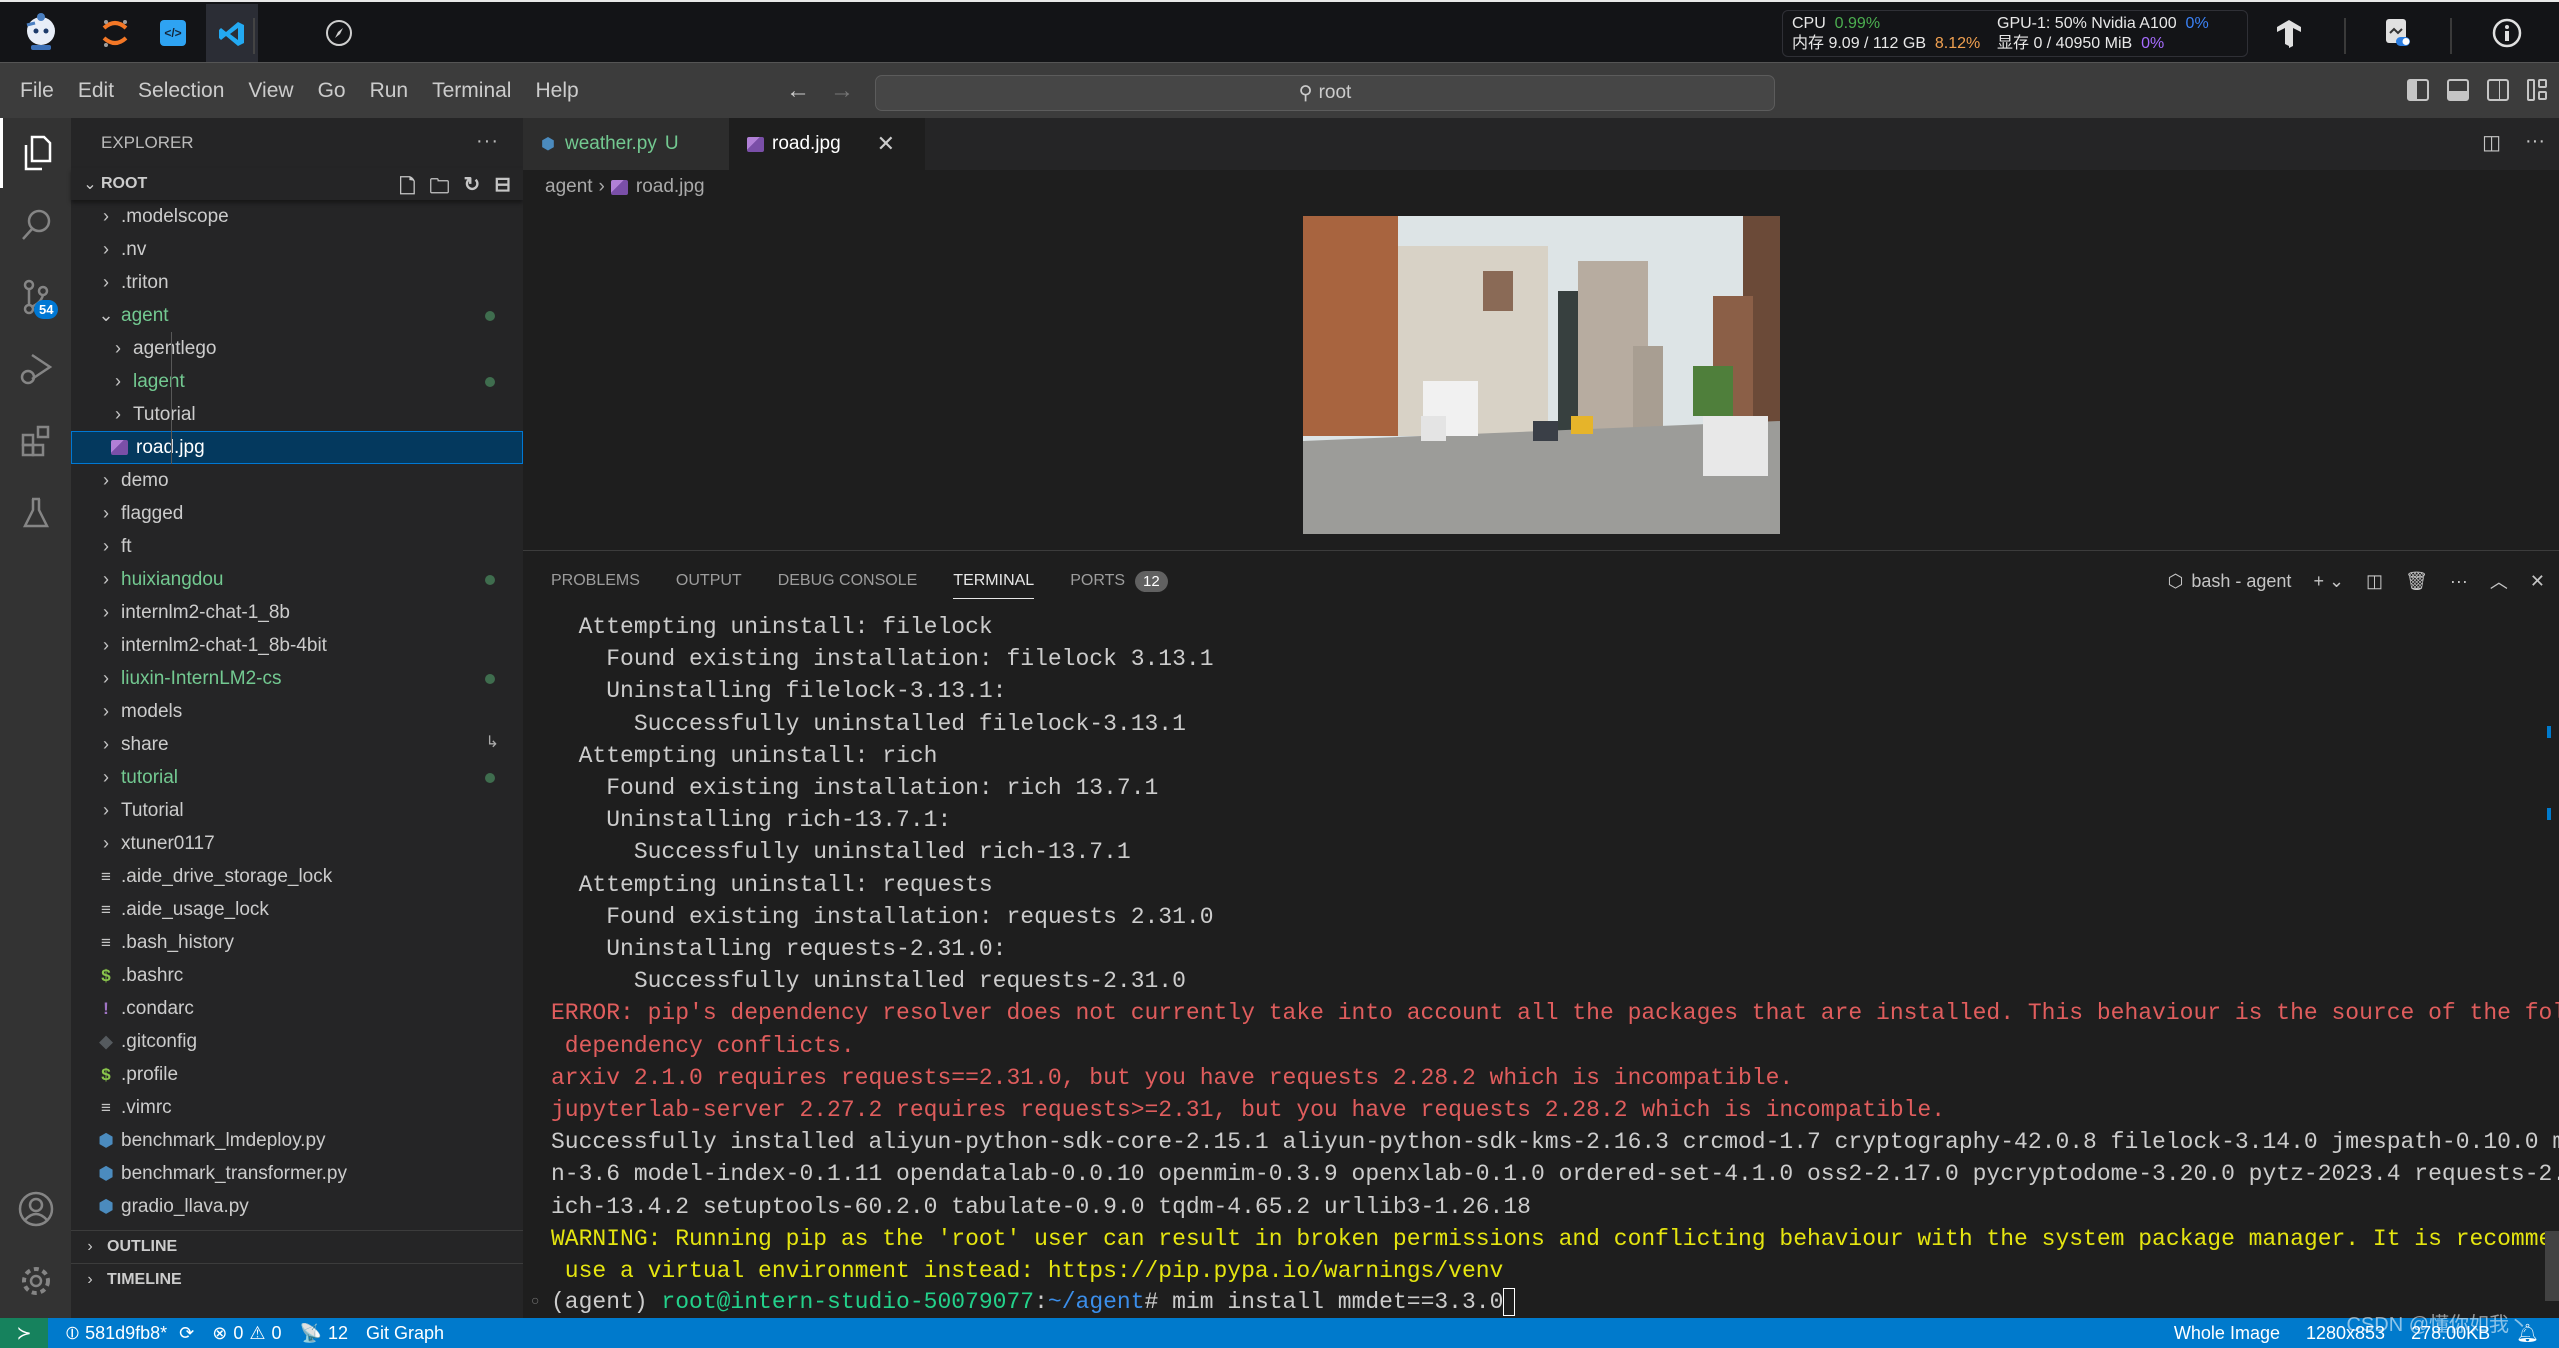 The image size is (2559, 1348). Describe the element at coordinates (297, 1074) in the screenshot. I see `tree-item: $ .profile` at that location.